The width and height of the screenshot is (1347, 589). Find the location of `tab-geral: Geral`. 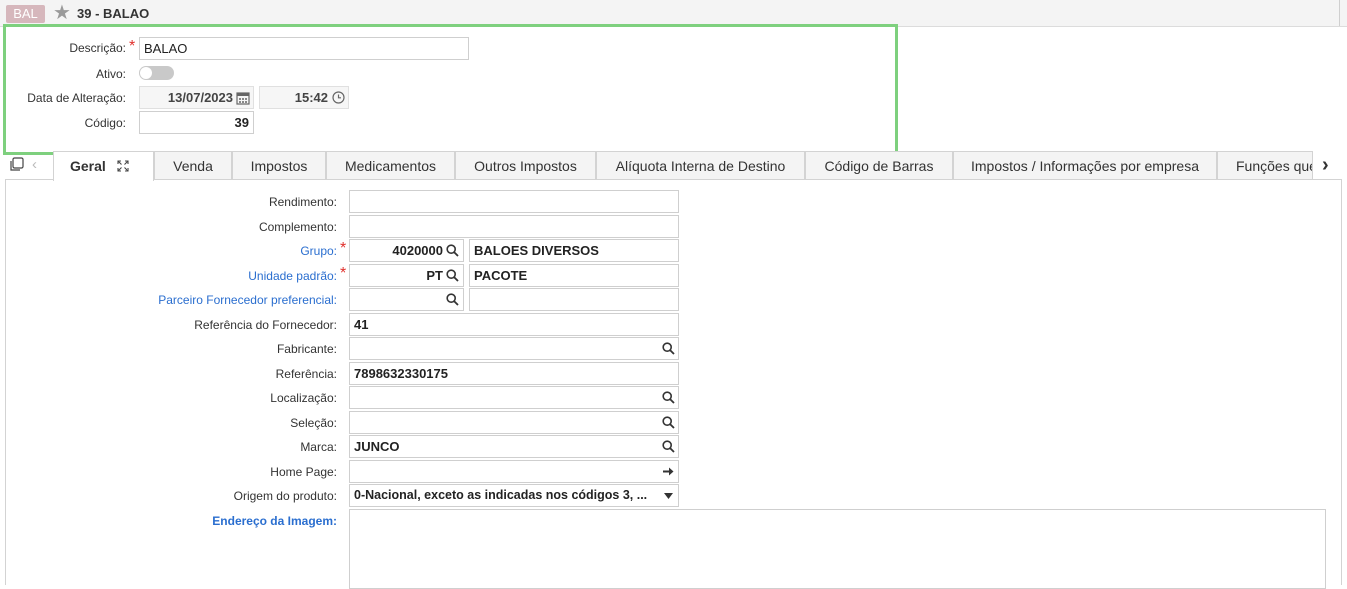

tab-geral: Geral is located at coordinates (103, 166).